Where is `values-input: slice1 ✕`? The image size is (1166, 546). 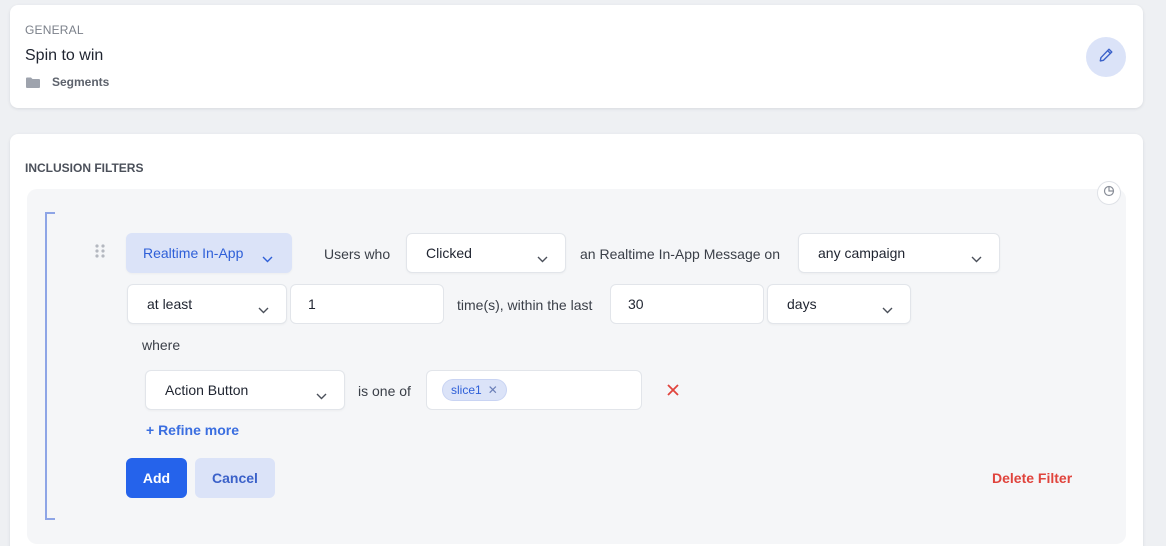 values-input: slice1 ✕ is located at coordinates (534, 390).